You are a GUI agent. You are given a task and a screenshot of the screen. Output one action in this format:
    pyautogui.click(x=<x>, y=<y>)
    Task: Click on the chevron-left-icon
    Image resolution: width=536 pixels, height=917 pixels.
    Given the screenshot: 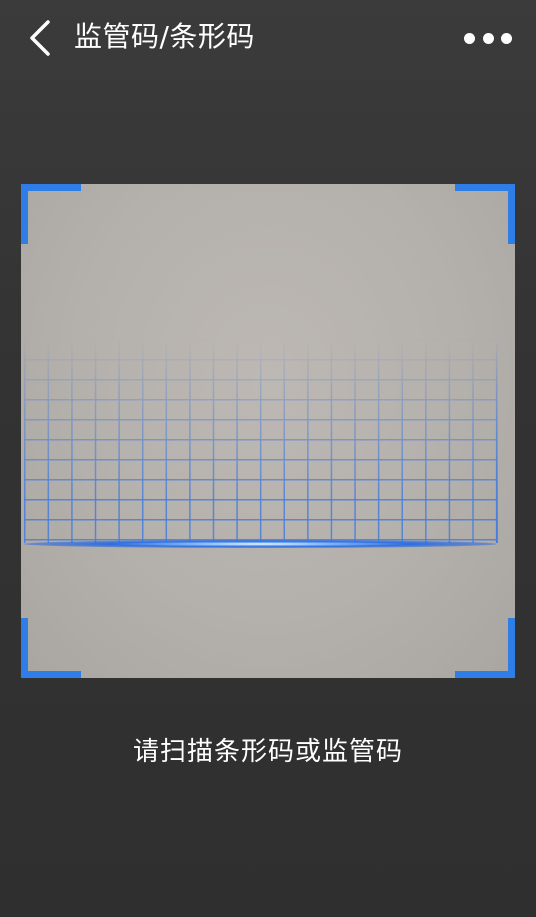 What is the action you would take?
    pyautogui.click(x=40, y=38)
    